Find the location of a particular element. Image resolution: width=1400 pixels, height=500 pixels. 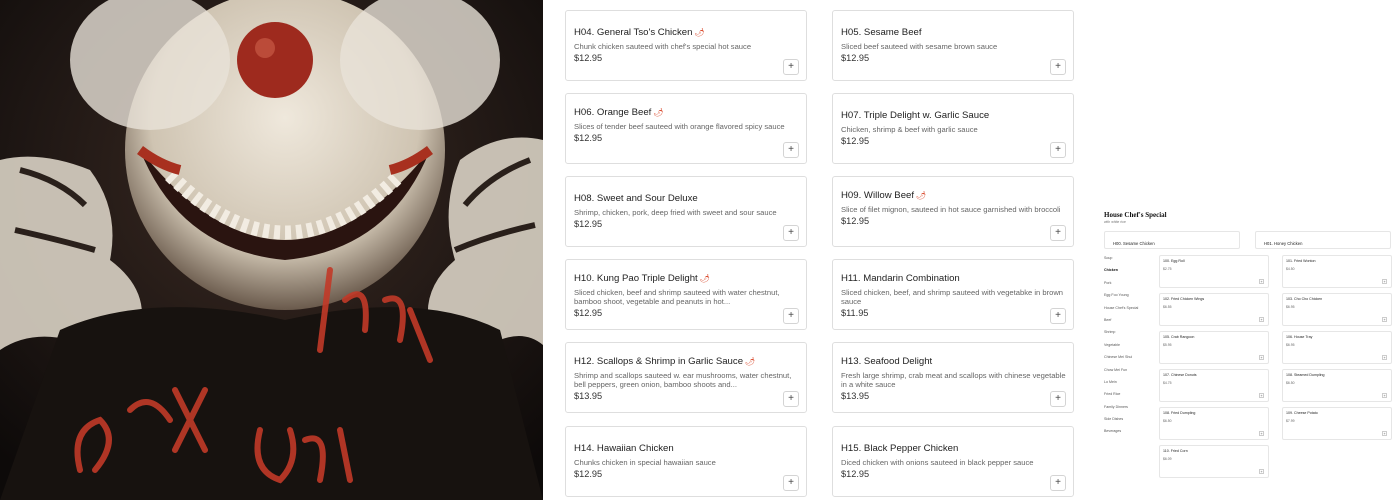

item-title: H10. Kung Pao Triple Delight 🌶 is located at coordinates (642, 278).